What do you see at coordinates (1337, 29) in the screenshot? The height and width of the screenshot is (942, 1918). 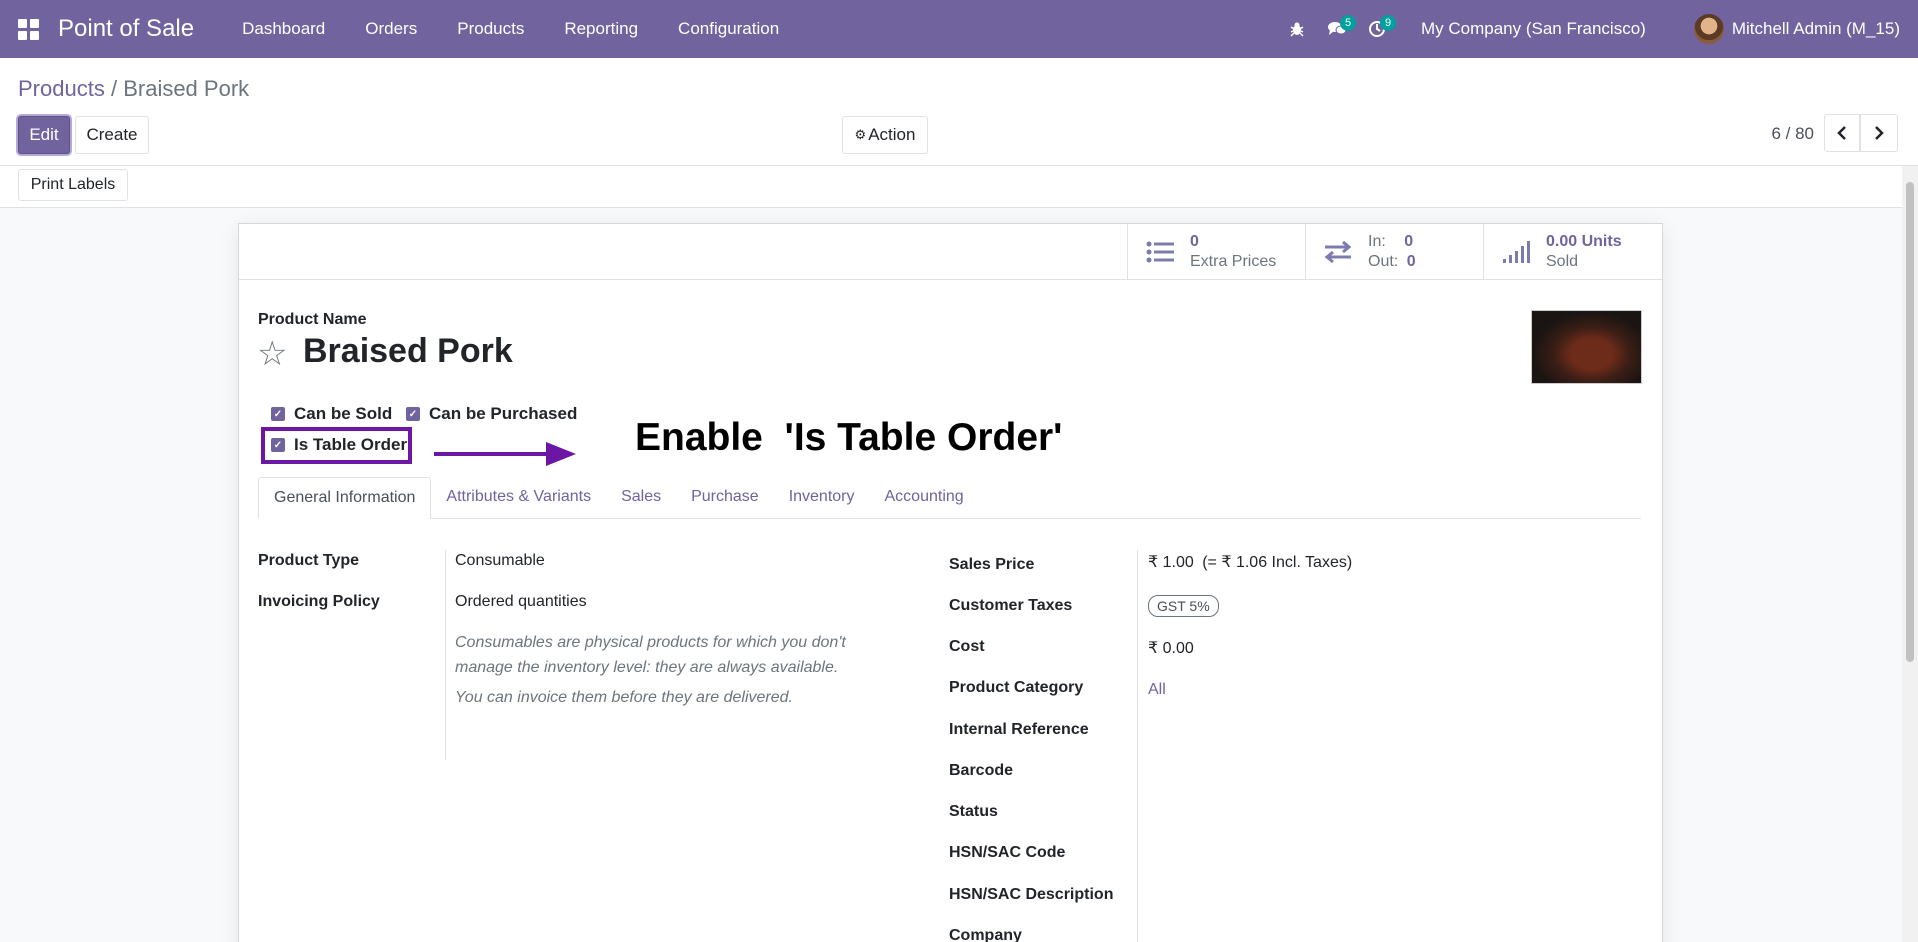 I see `messages-icon: 5` at bounding box center [1337, 29].